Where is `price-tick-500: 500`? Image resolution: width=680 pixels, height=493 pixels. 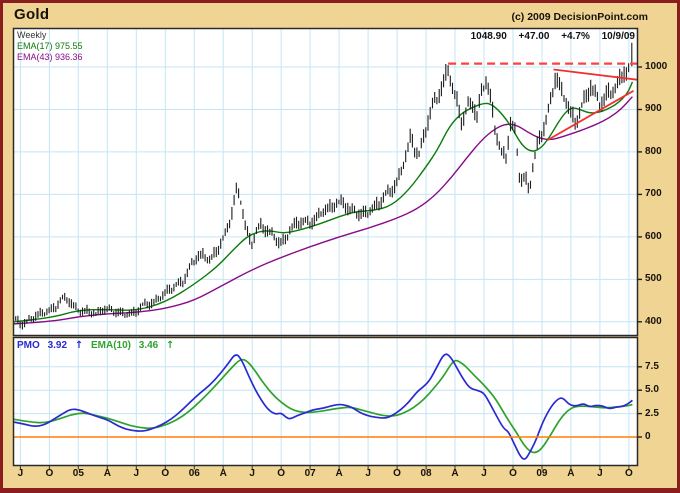 price-tick-500: 500 is located at coordinates (653, 279).